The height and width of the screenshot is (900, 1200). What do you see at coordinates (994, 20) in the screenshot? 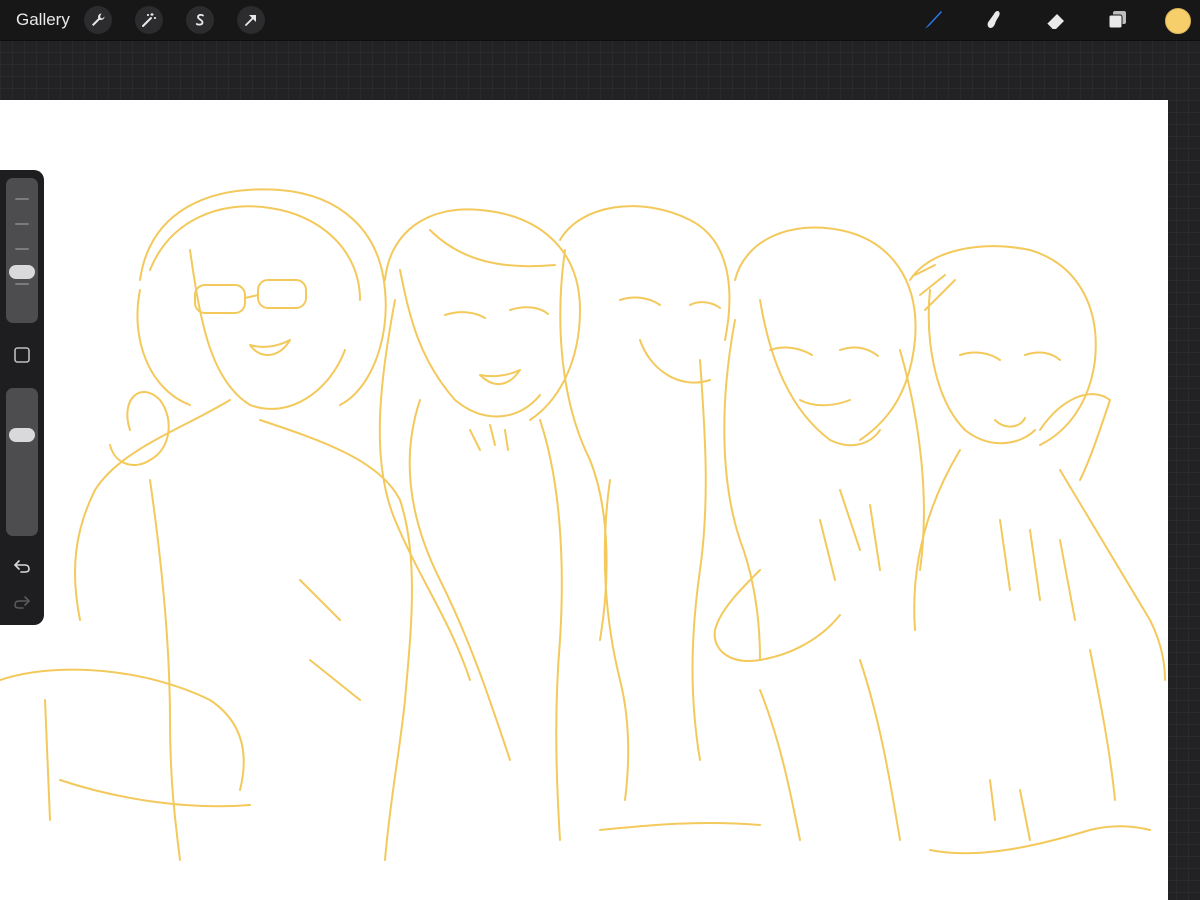
I see `smudge-icon` at bounding box center [994, 20].